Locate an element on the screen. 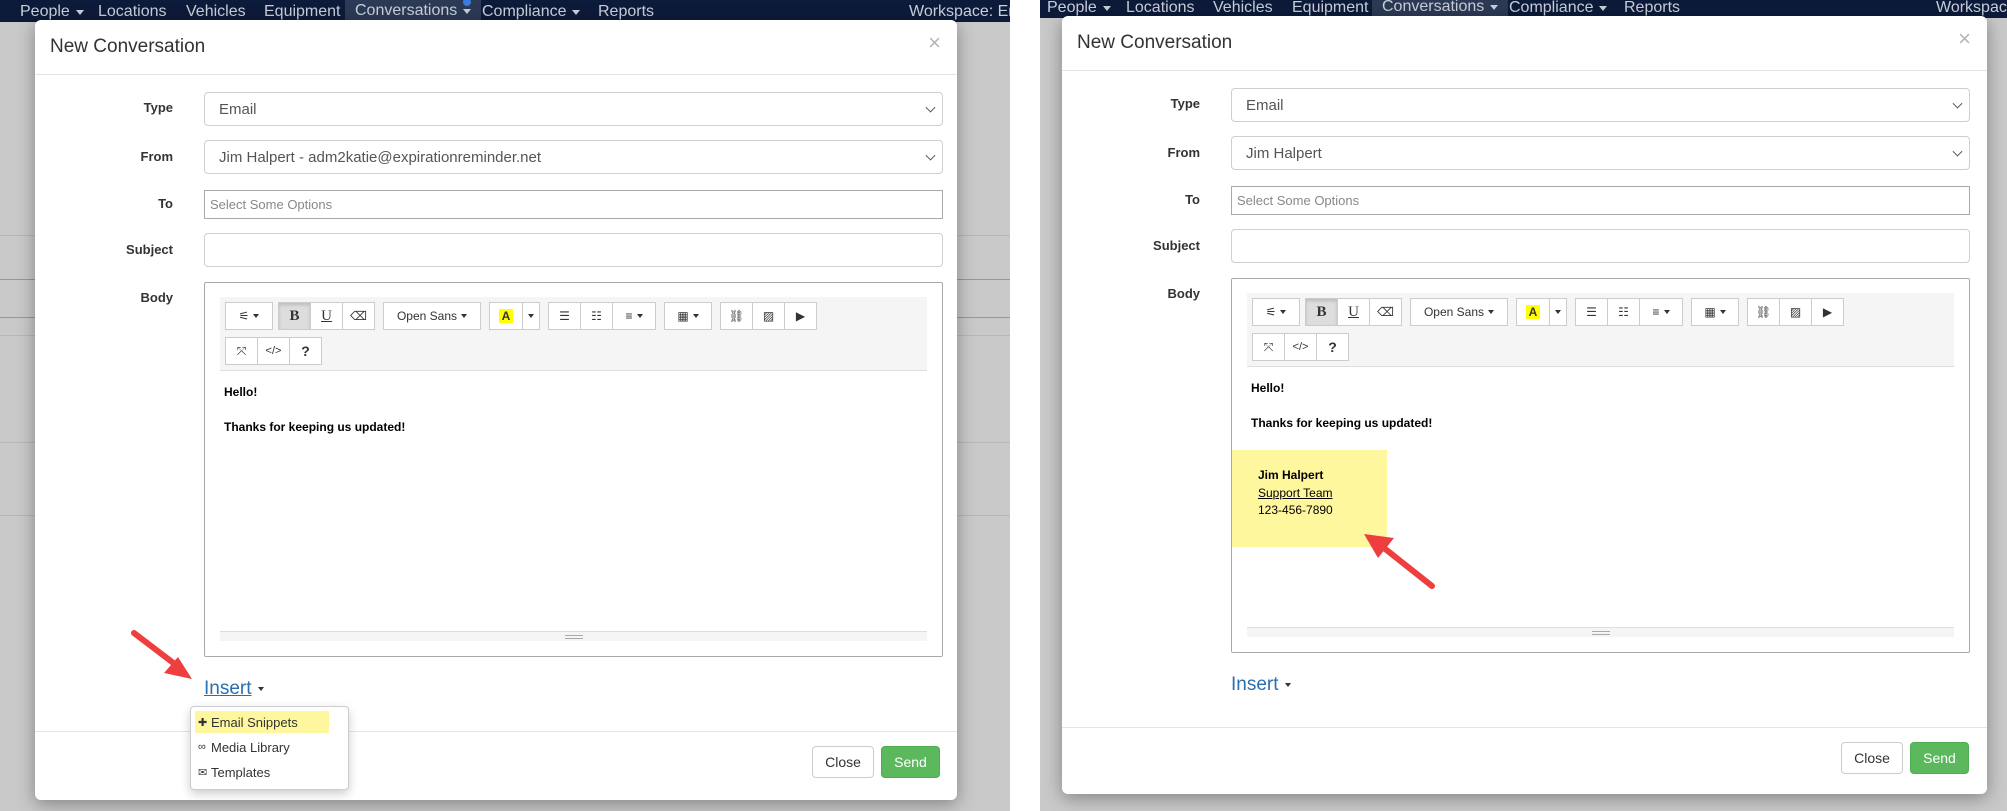 The image size is (2007, 811). link-icon: ⛓ is located at coordinates (736, 316).